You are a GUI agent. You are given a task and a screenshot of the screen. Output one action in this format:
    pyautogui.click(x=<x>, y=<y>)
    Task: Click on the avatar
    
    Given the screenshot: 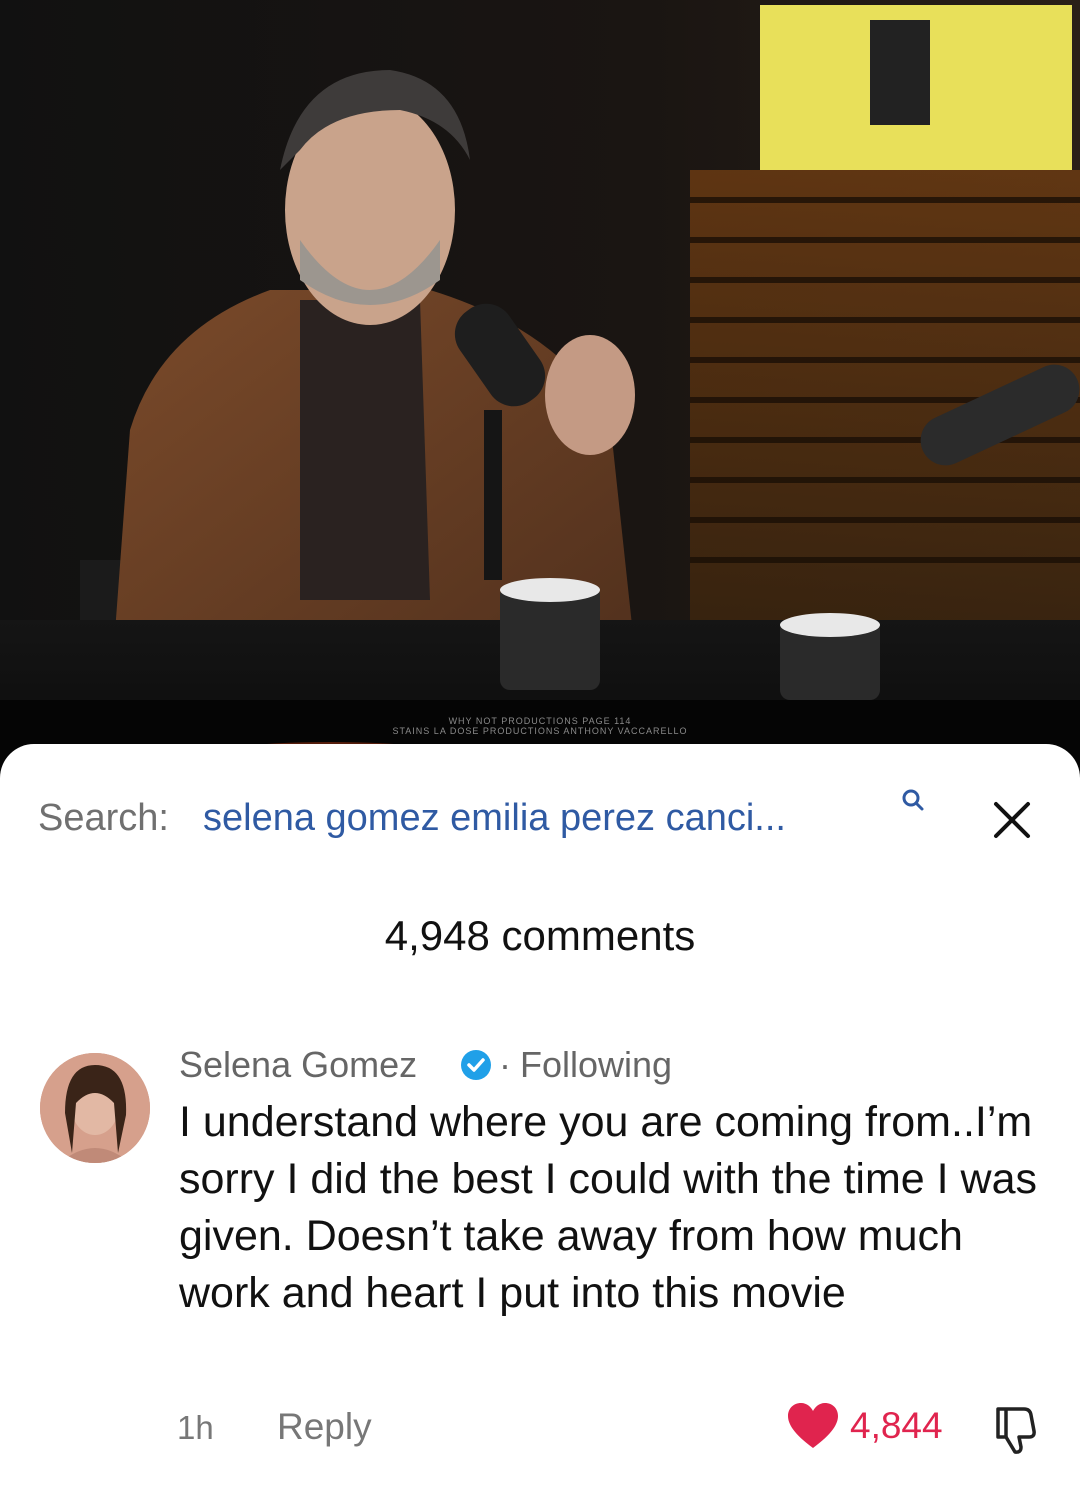 What is the action you would take?
    pyautogui.click(x=95, y=1108)
    